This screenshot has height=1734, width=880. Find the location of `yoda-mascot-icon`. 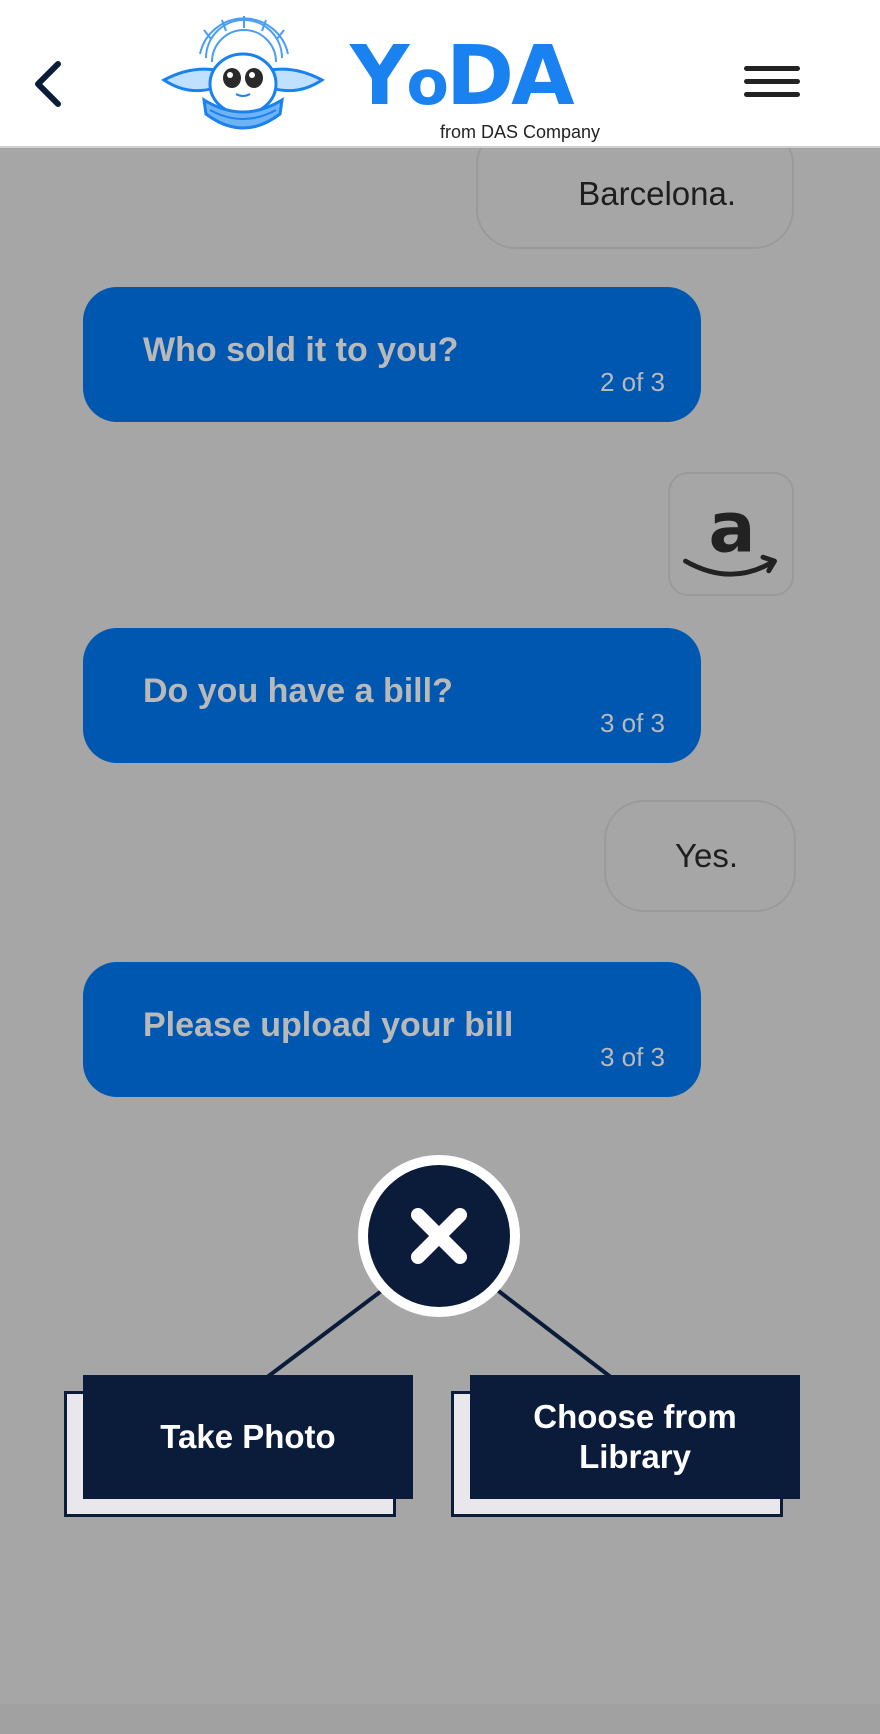

yoda-mascot-icon is located at coordinates (243, 73).